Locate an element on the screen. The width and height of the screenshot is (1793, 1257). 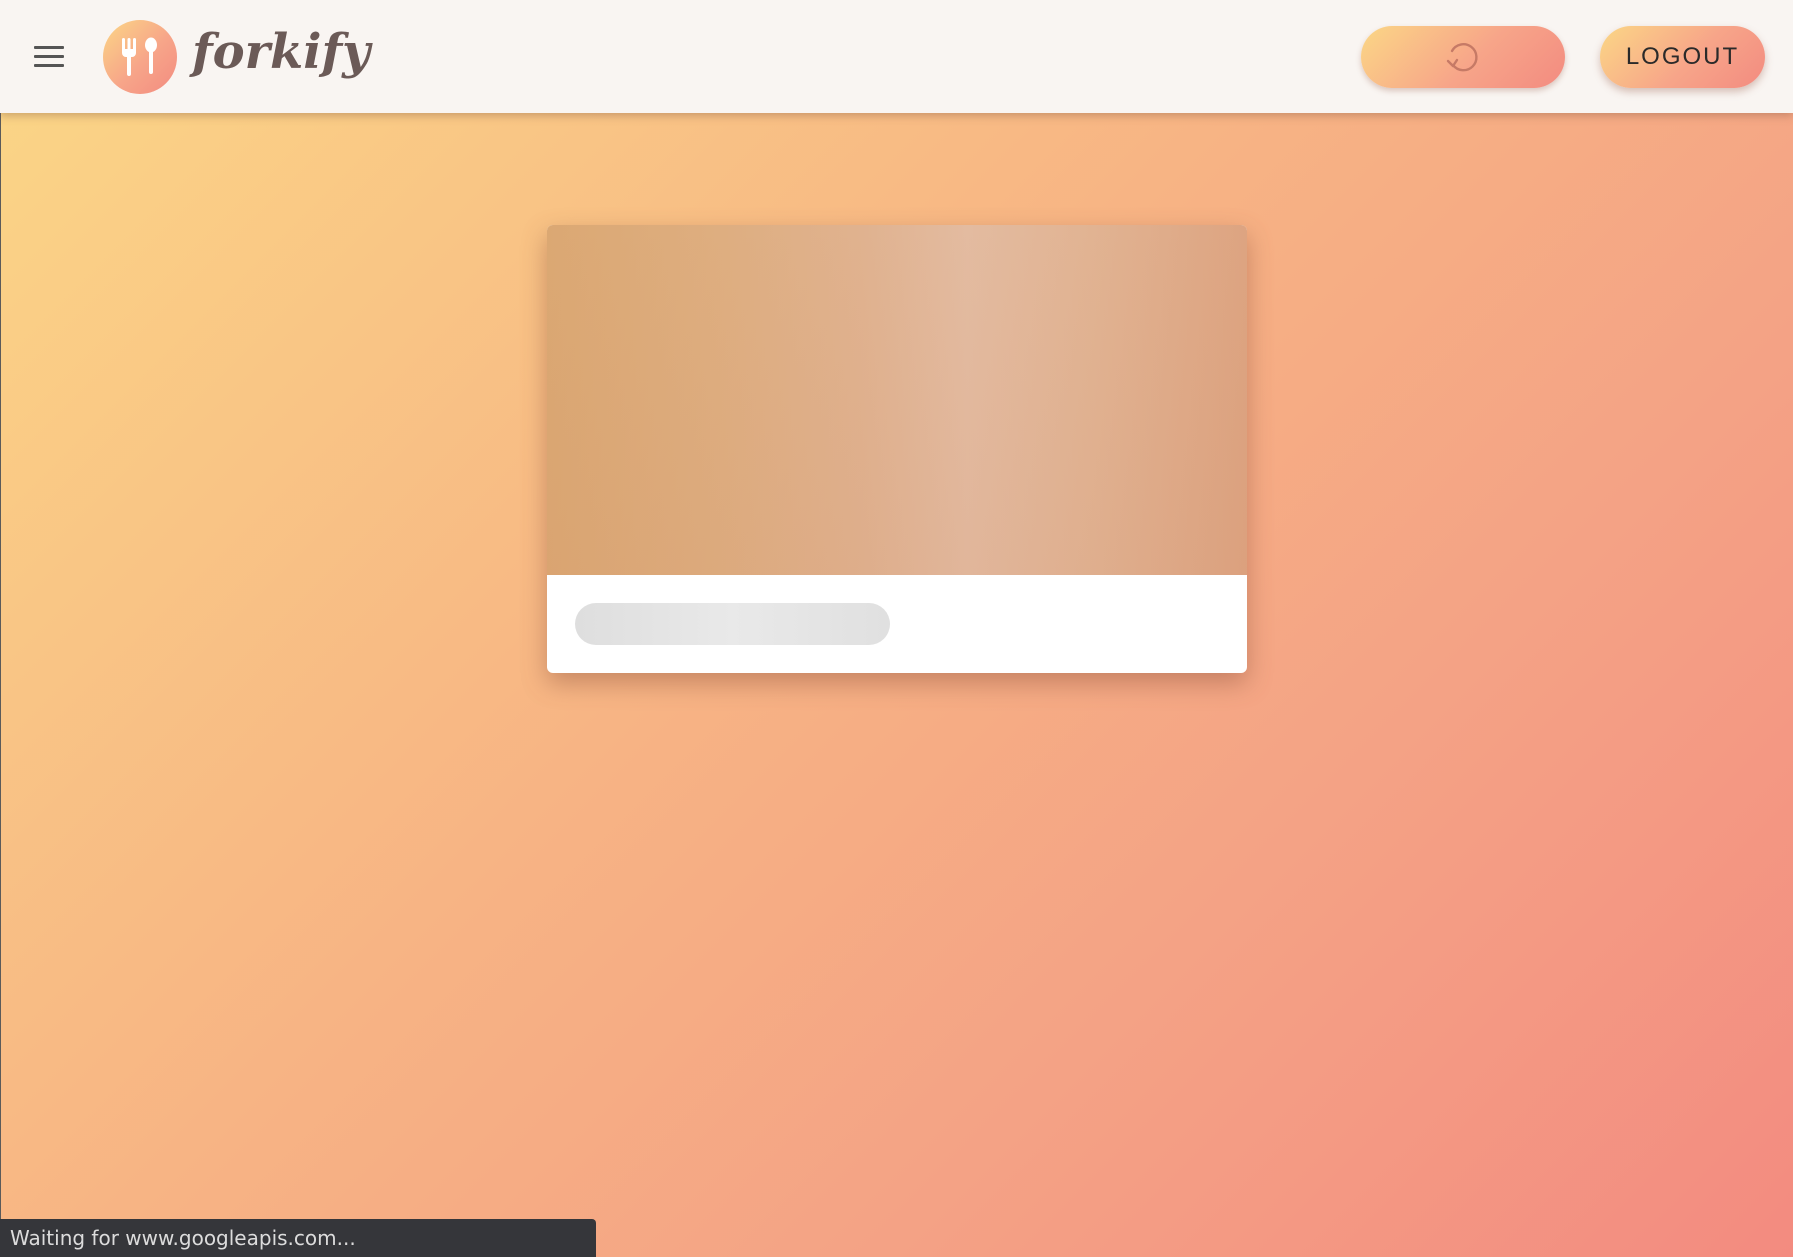
refresh-icon is located at coordinates (1462, 57).